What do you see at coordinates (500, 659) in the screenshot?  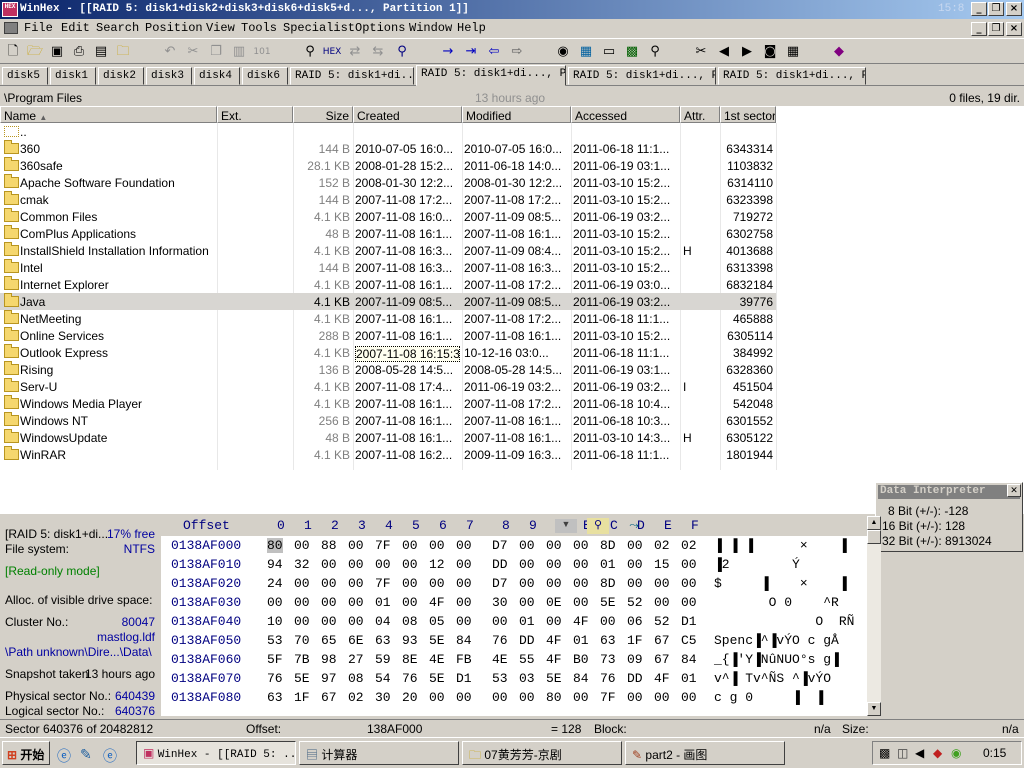 I see `hex-byte: 4E` at bounding box center [500, 659].